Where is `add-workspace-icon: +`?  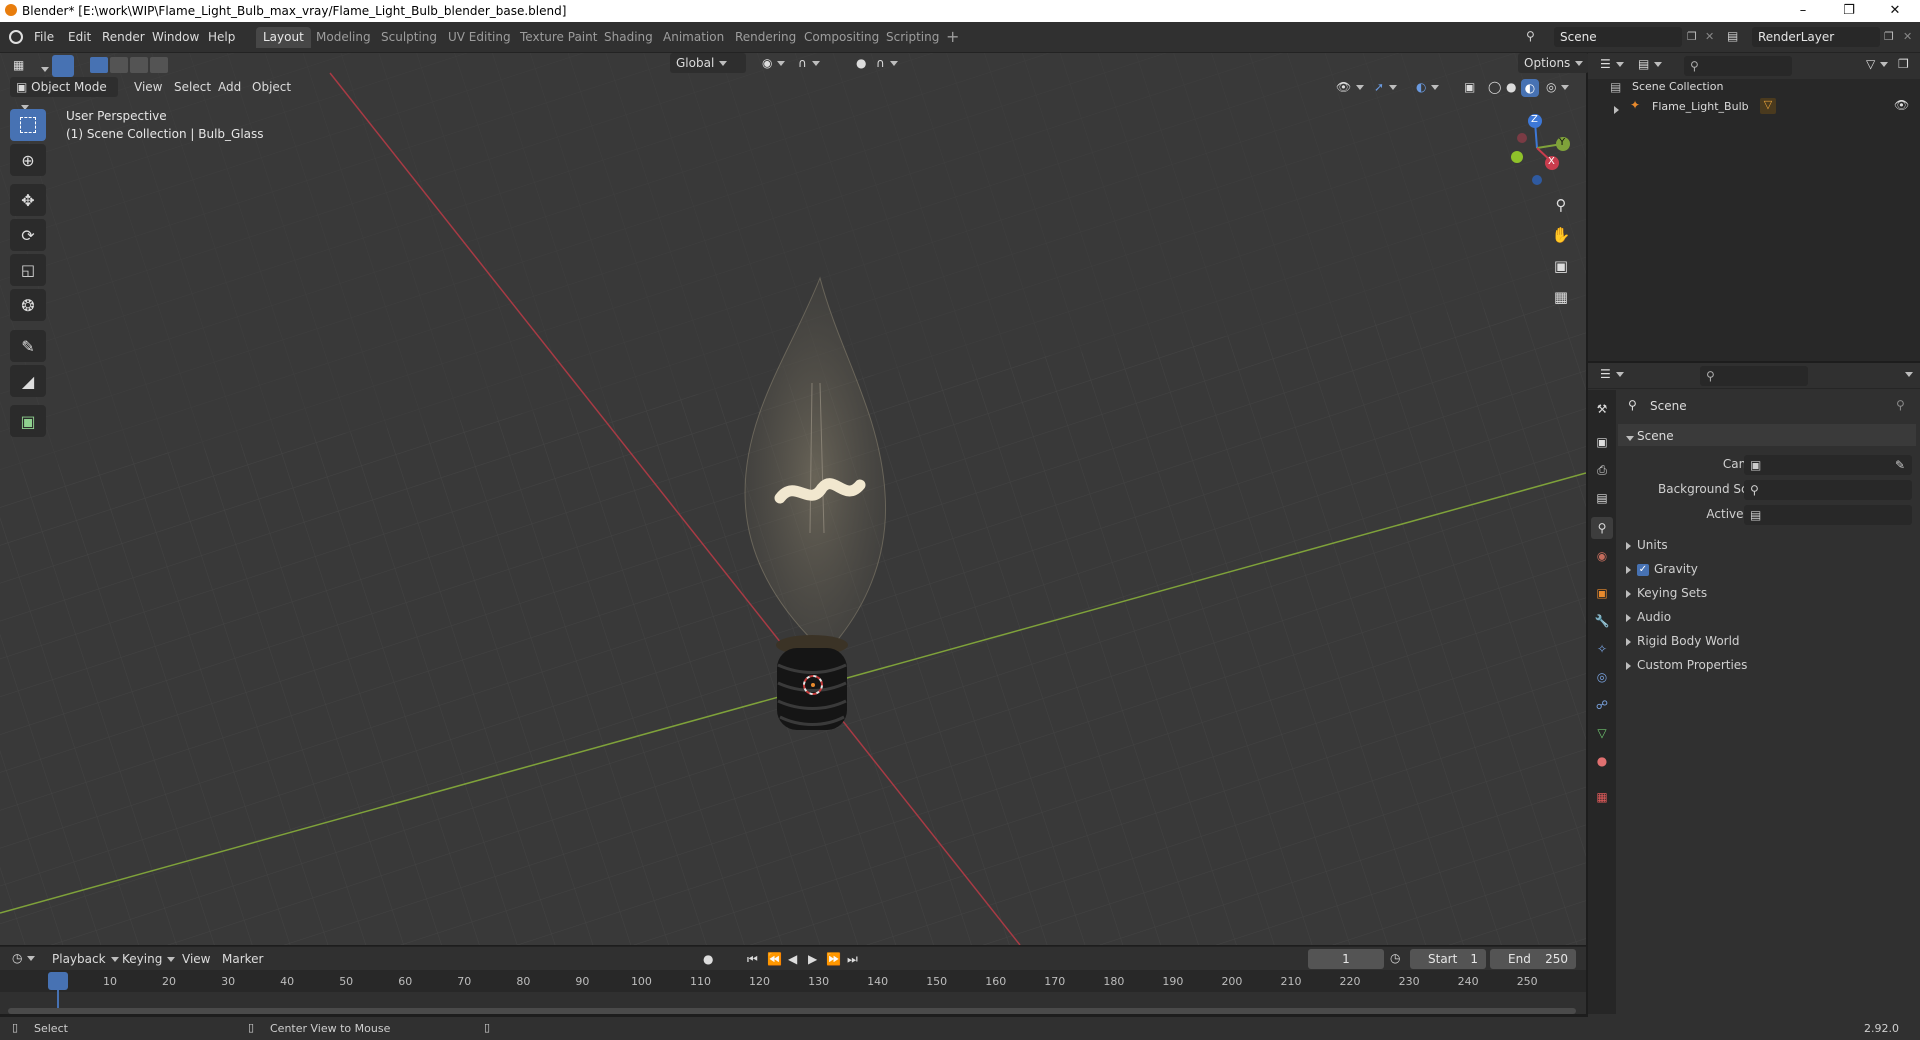
add-workspace-icon: + is located at coordinates (952, 36).